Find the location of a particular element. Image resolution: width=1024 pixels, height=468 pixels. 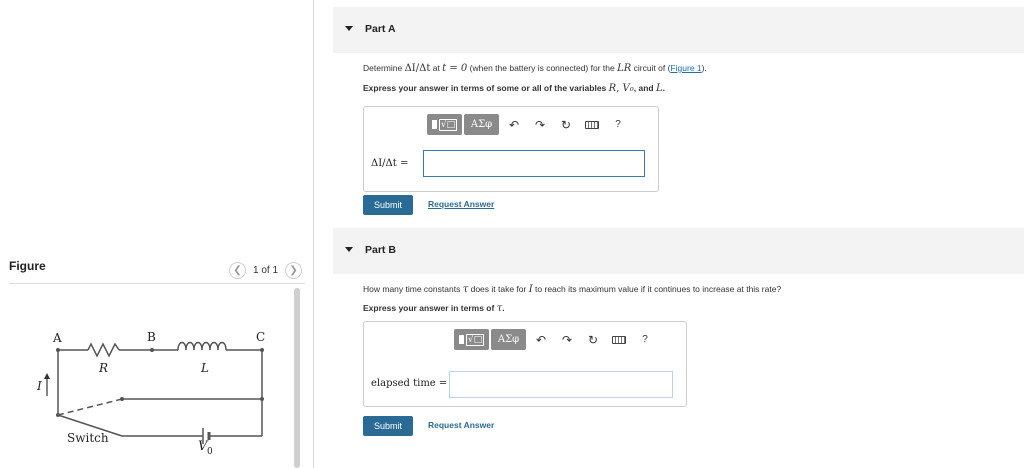

label-i: I is located at coordinates (39, 386).